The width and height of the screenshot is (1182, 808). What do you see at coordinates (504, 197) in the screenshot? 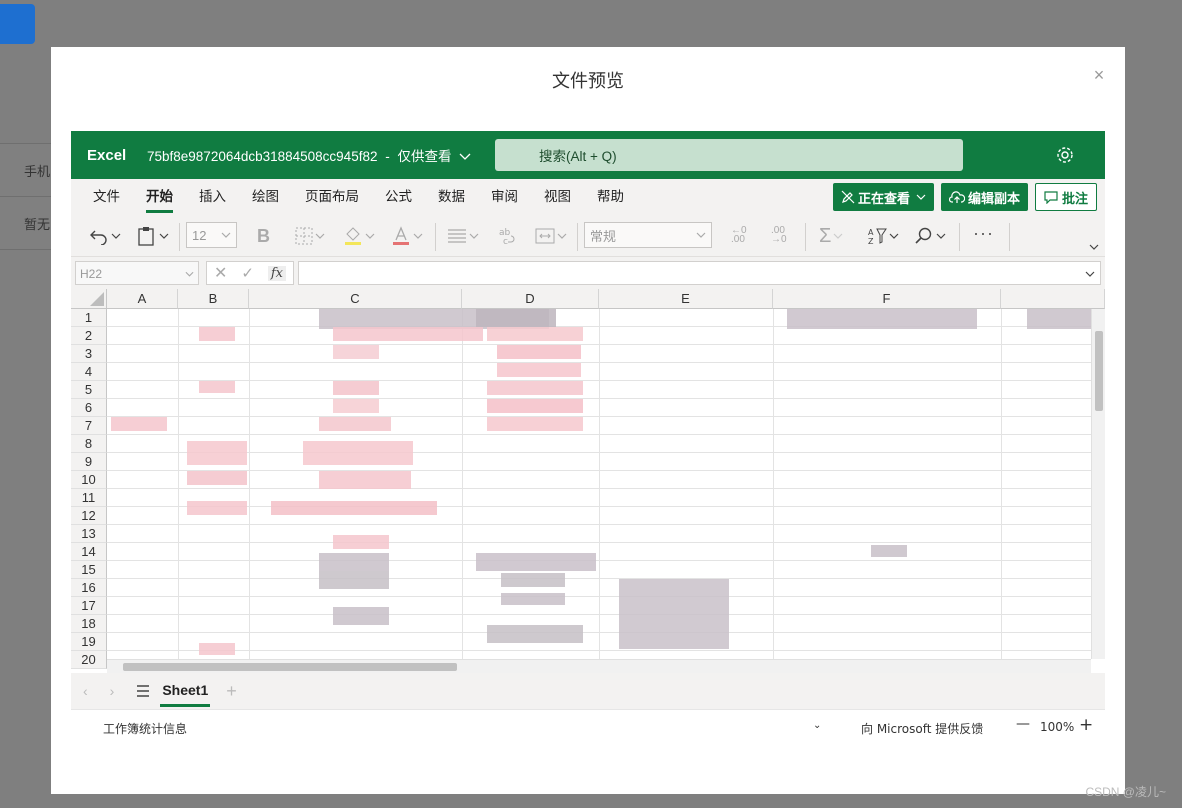
I see `tab-review: 审阅` at bounding box center [504, 197].